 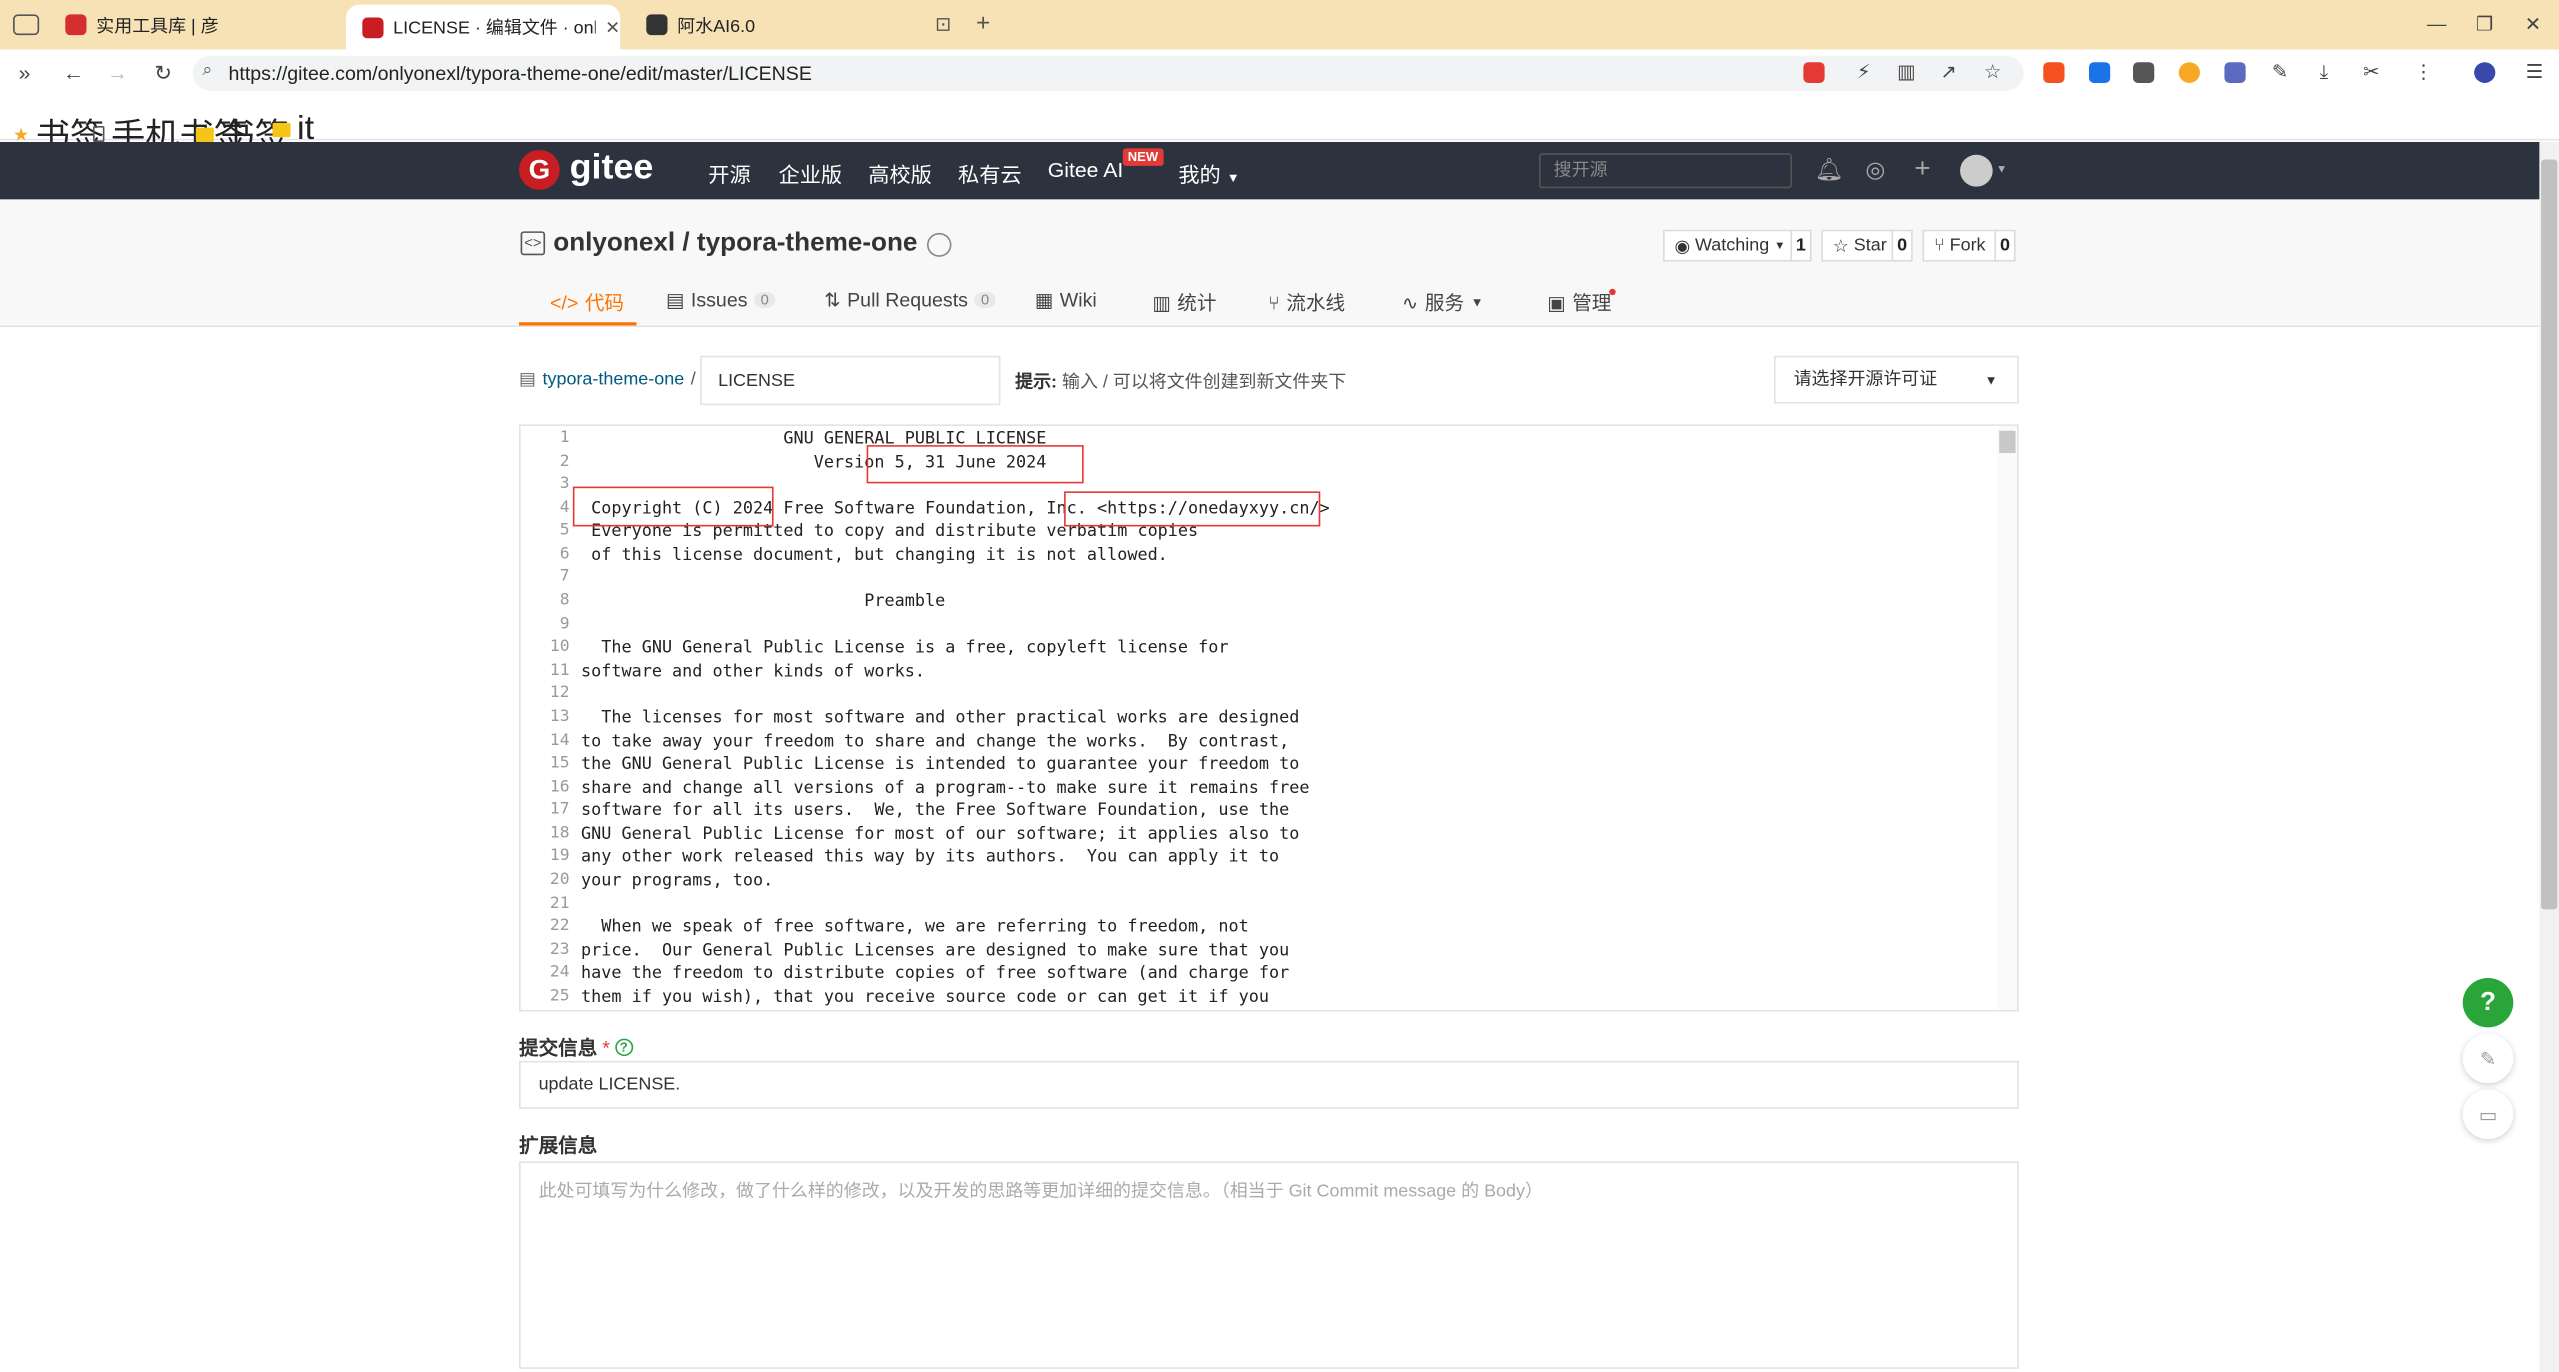 What do you see at coordinates (564, 302) in the screenshot?
I see `code-icon: </>` at bounding box center [564, 302].